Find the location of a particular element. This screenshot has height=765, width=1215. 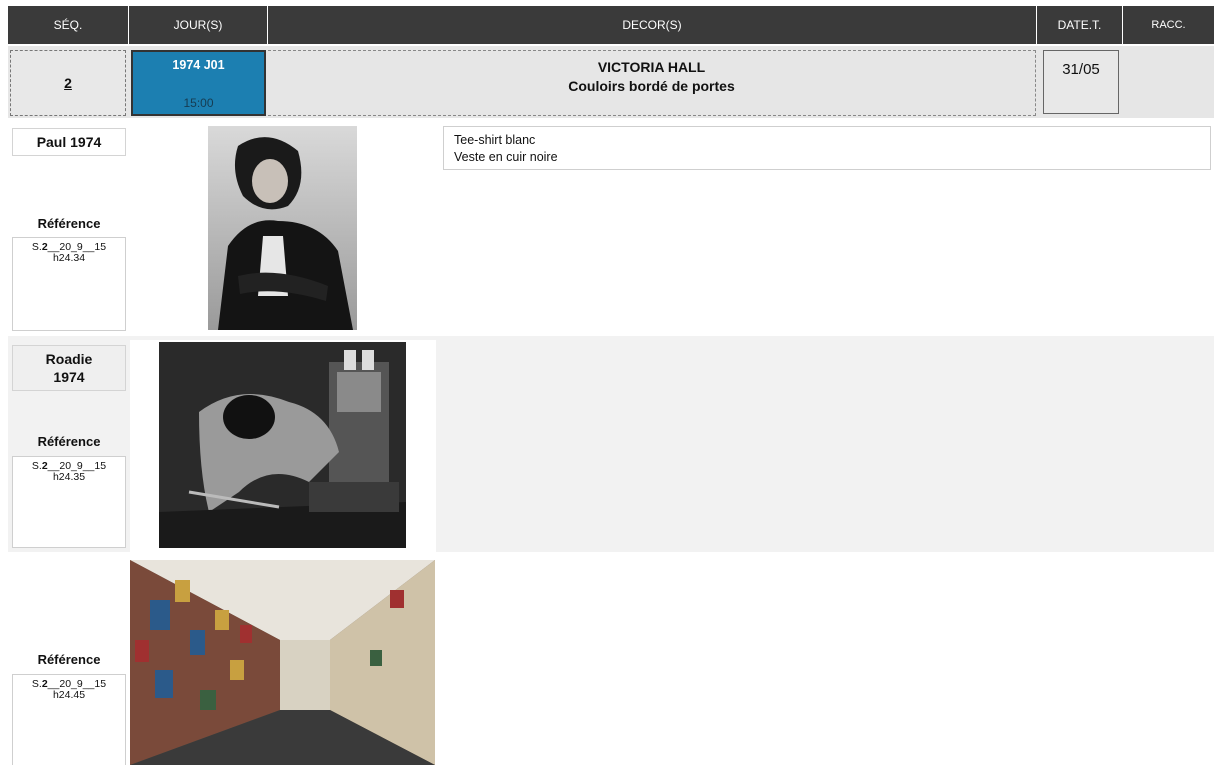

header-racc-label: RACC. is located at coordinates (1168, 25).